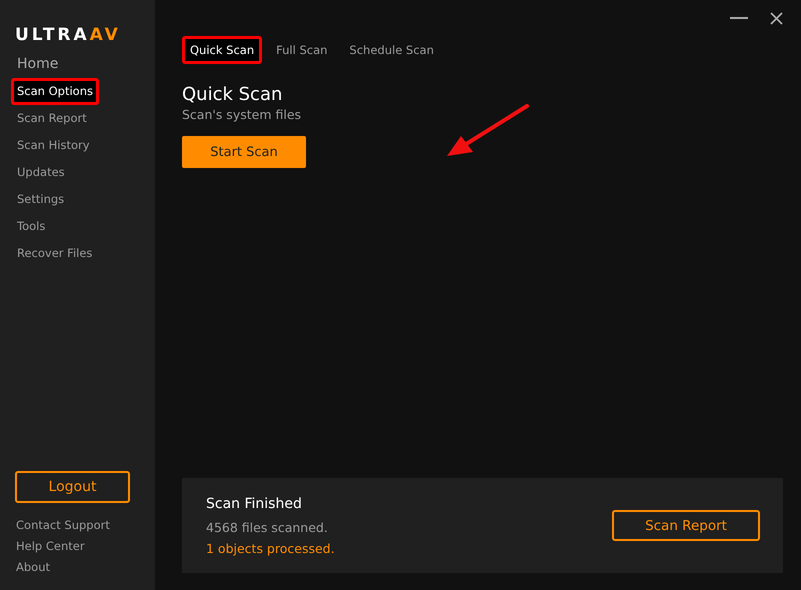 This screenshot has height=590, width=801. What do you see at coordinates (222, 50) in the screenshot?
I see `tab: Quick Scan` at bounding box center [222, 50].